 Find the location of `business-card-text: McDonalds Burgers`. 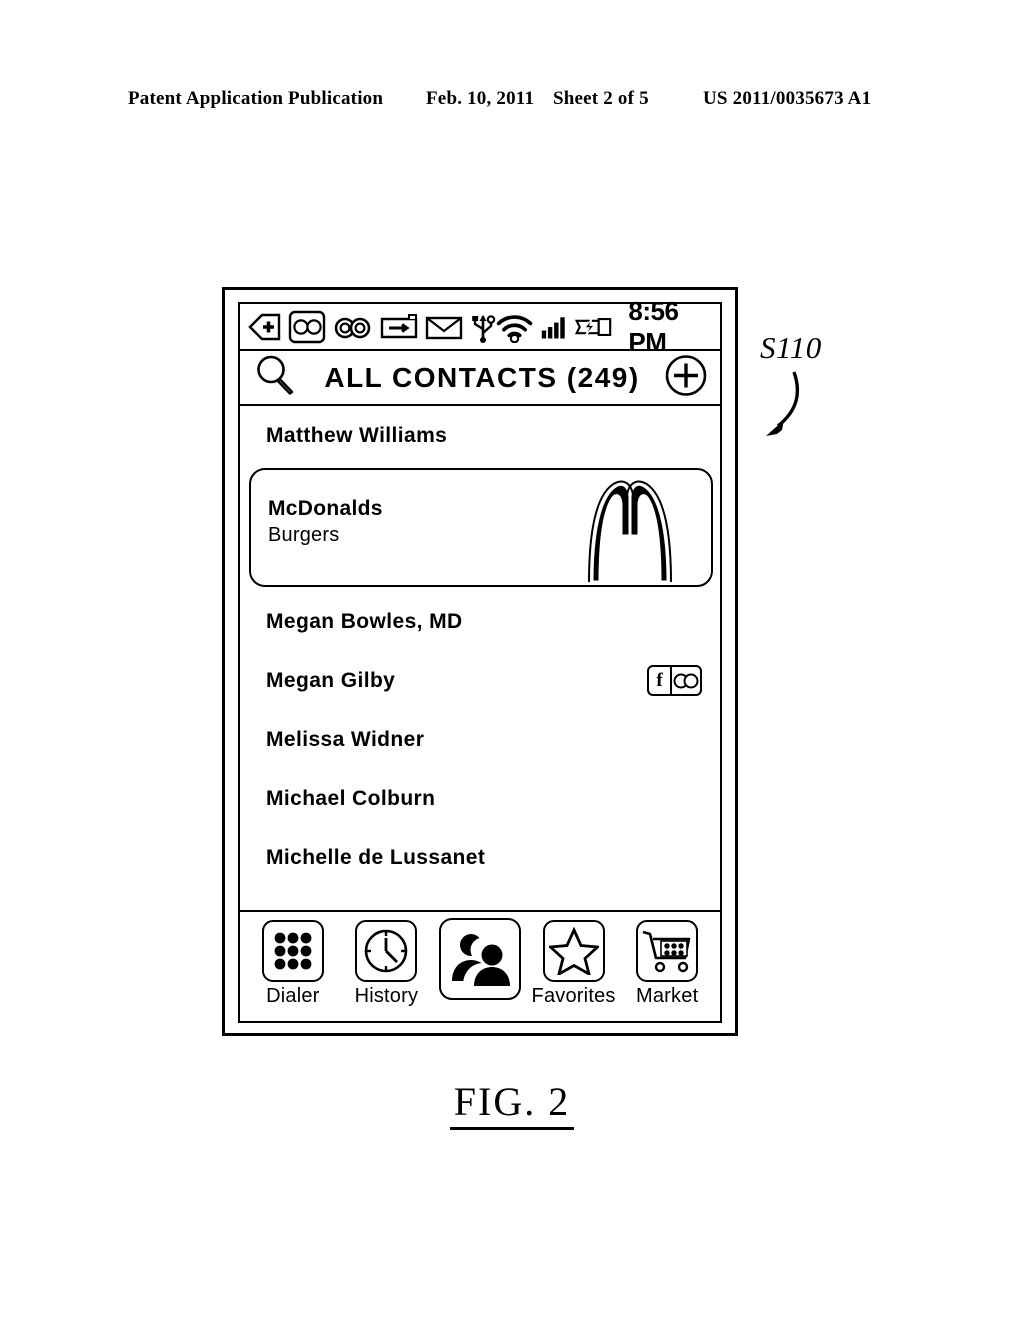

business-card-text: McDonalds Burgers is located at coordinates (325, 522).